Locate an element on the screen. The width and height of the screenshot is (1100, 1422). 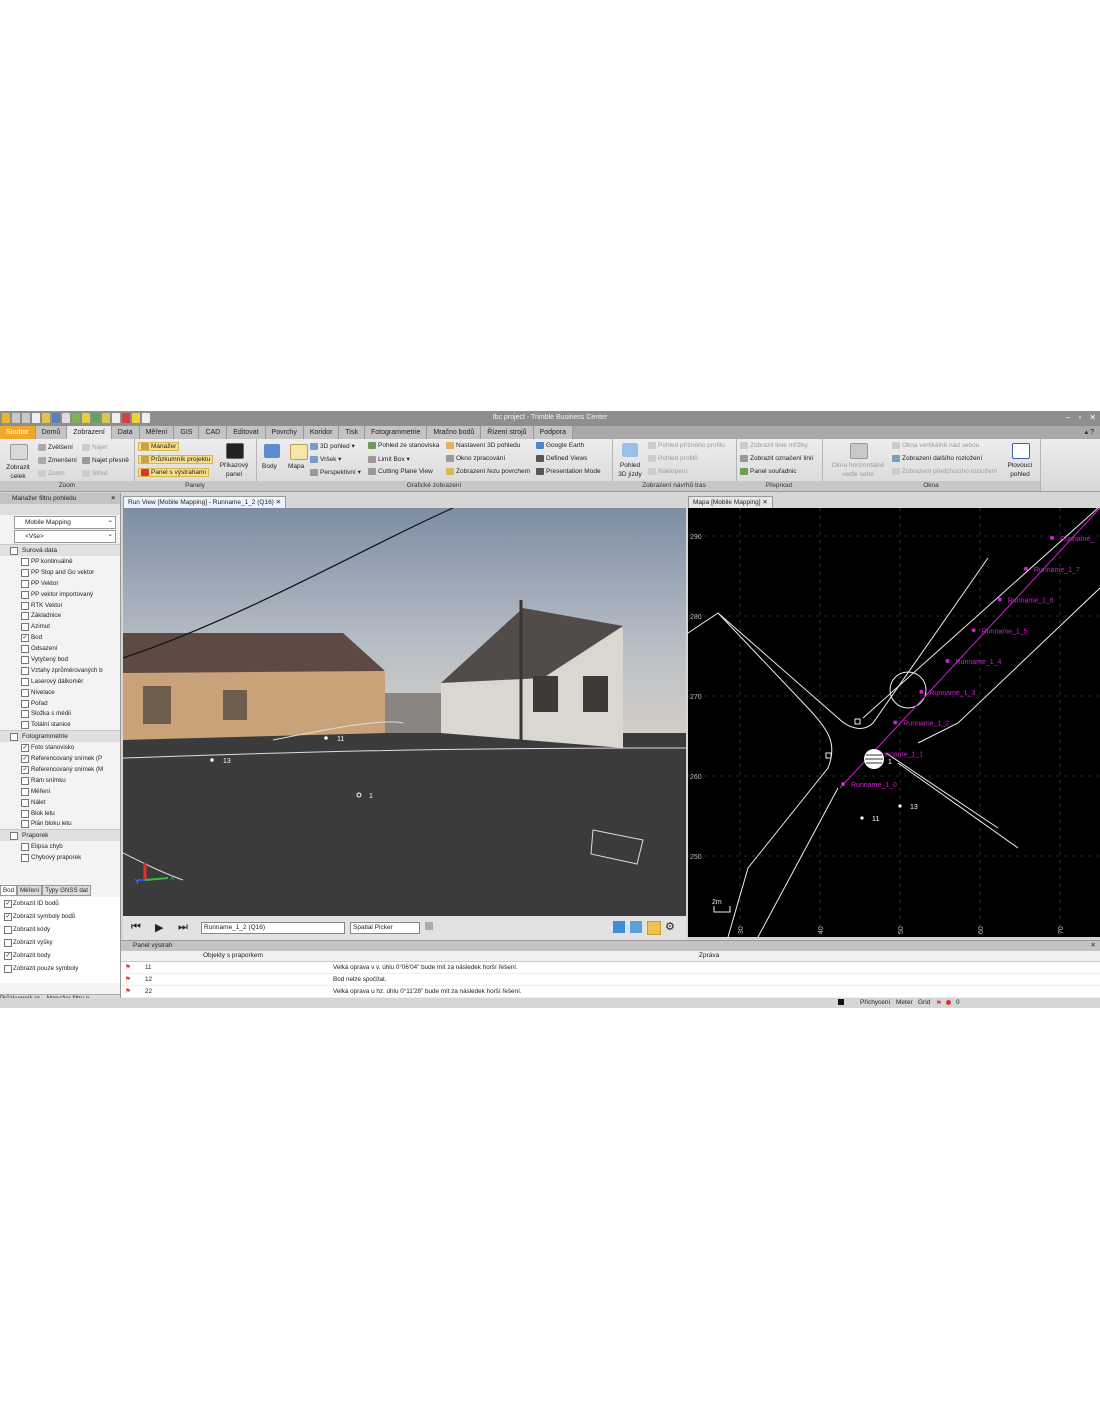
filter-item: PP Stop and Go vektor is located at coordinates (60, 572).